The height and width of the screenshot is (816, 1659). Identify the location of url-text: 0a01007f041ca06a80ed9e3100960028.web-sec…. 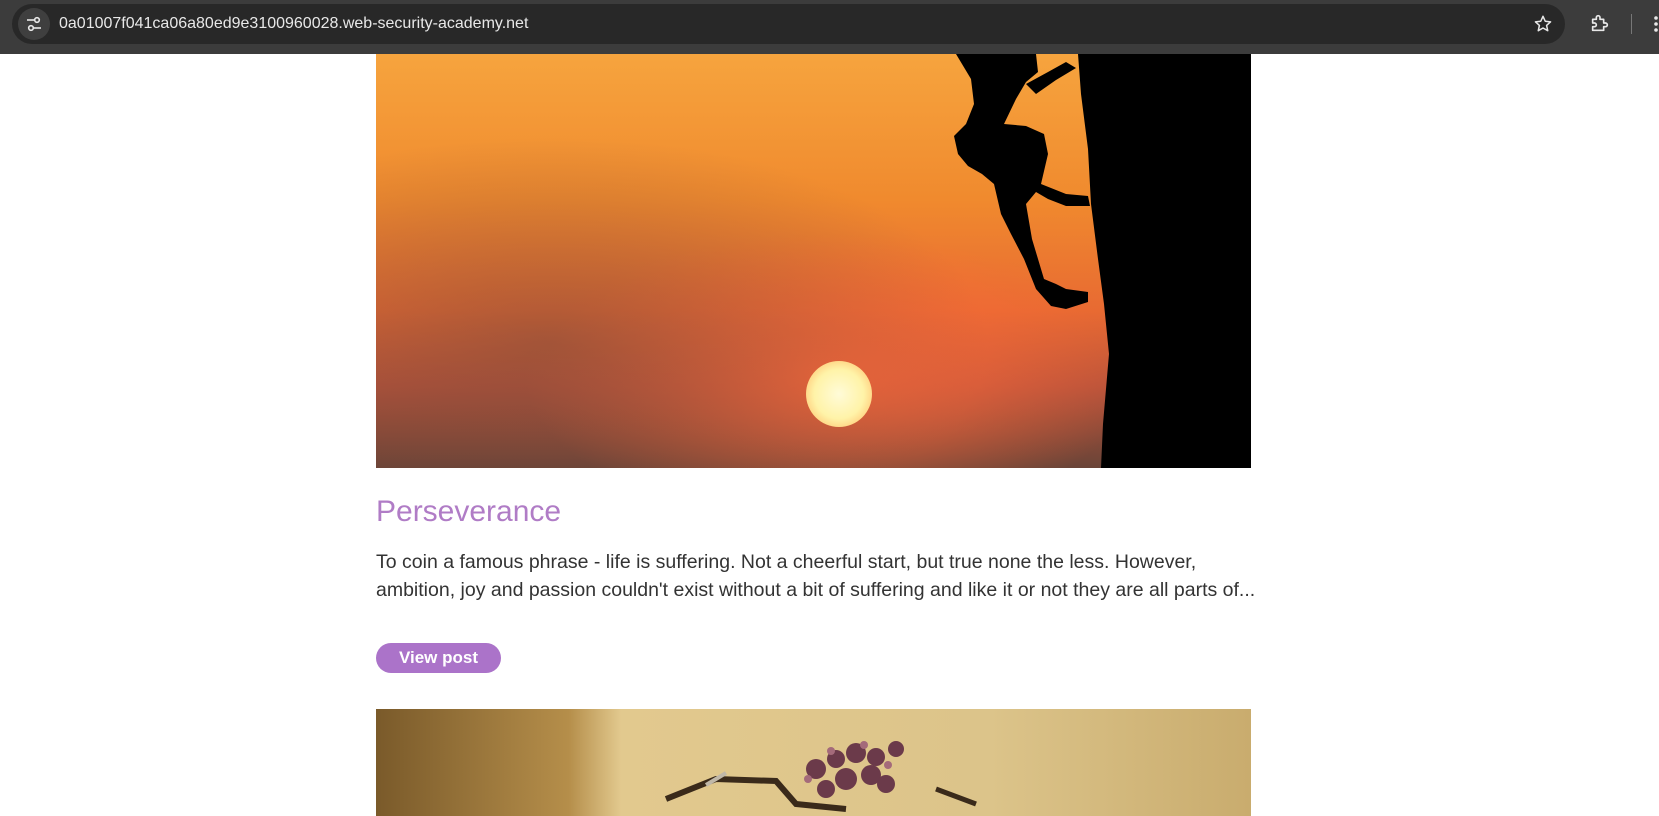
(293, 24).